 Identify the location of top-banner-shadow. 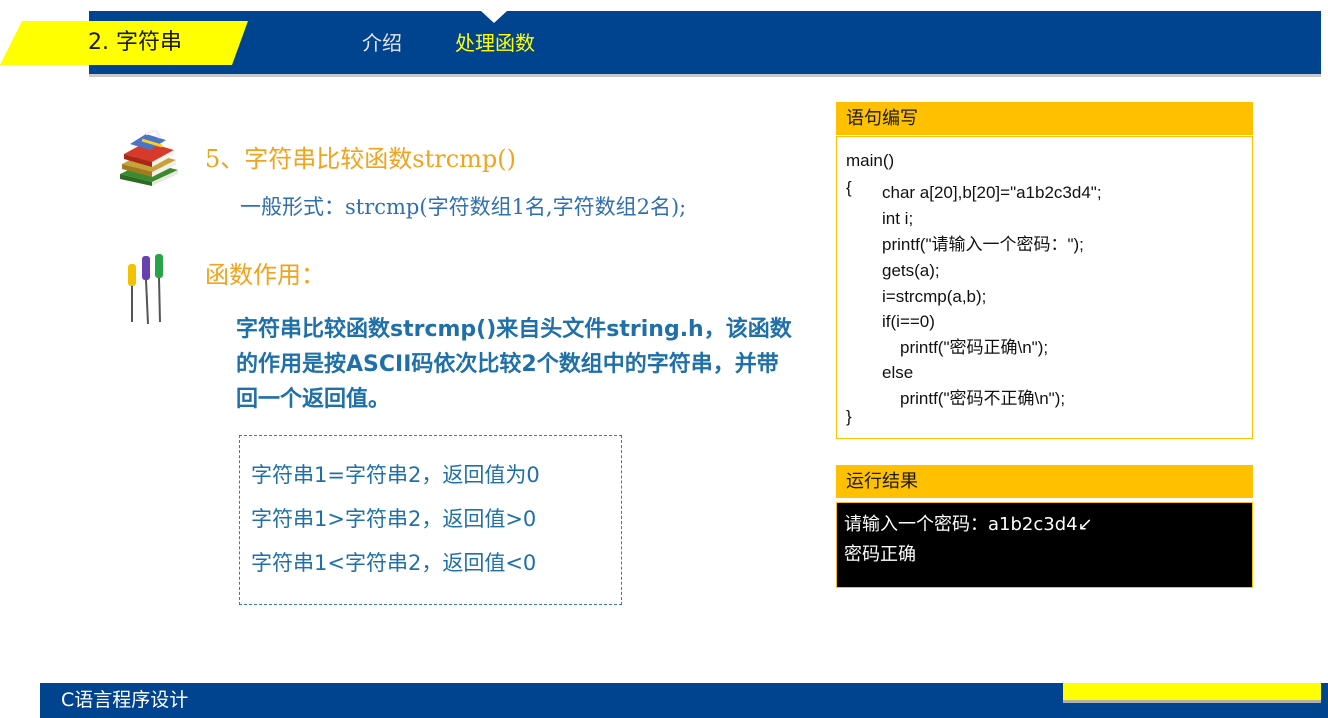
(705, 75).